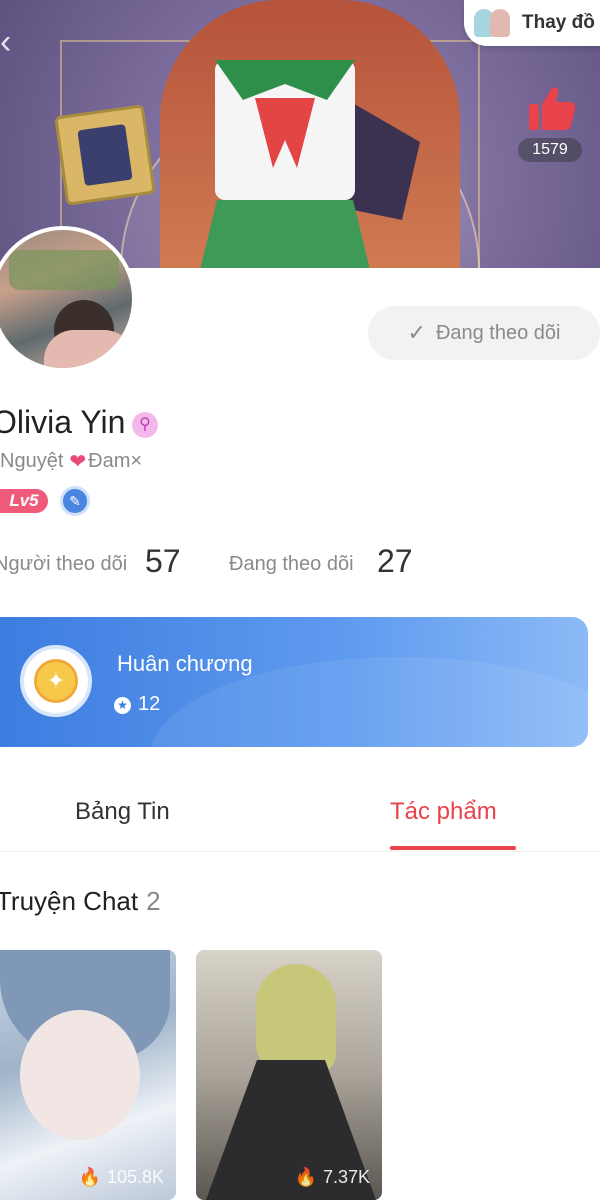  I want to click on section-title-text: Truyện Chat, so click(69, 901).